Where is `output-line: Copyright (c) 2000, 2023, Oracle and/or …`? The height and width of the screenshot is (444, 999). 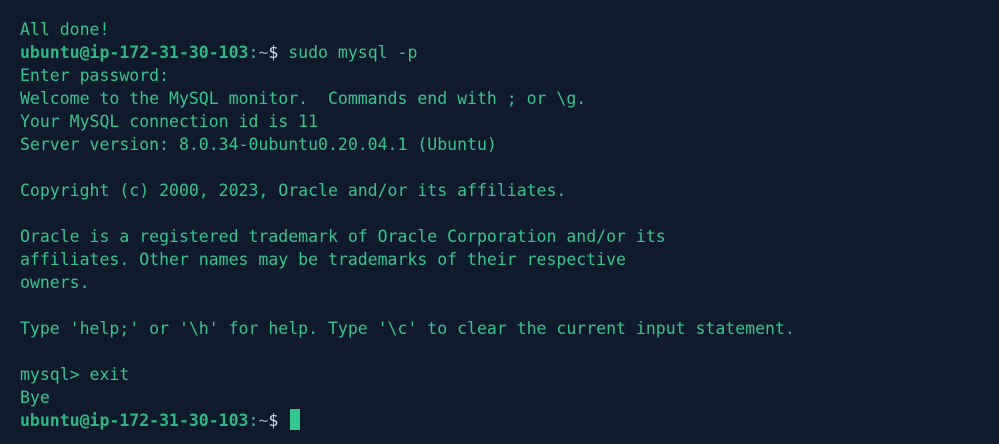 output-line: Copyright (c) 2000, 2023, Oracle and/or … is located at coordinates (293, 190).